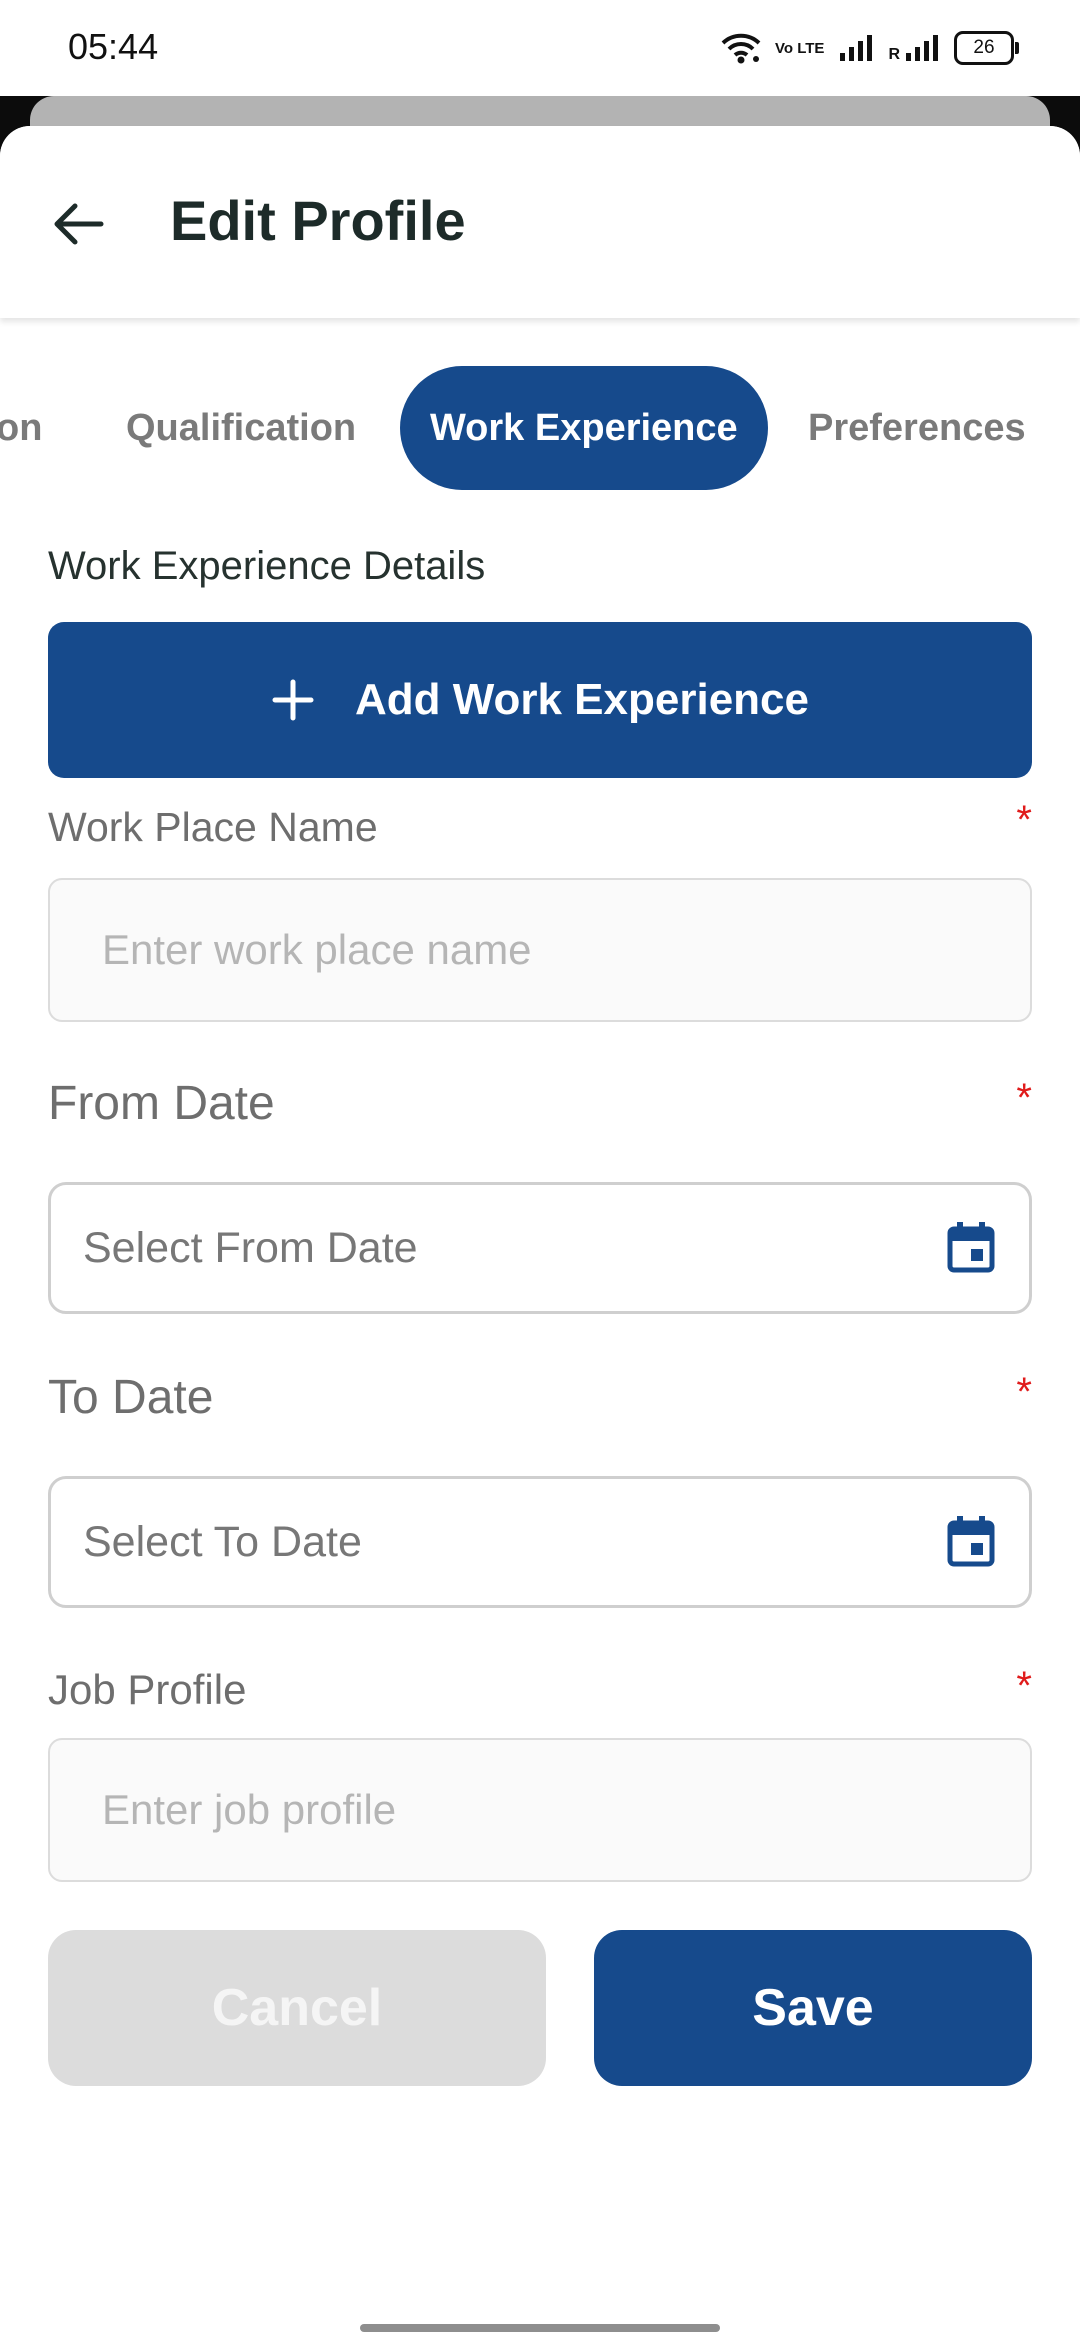  Describe the element at coordinates (540, 48) in the screenshot. I see `status-bar: 05:44 Vo LTE R 26` at that location.